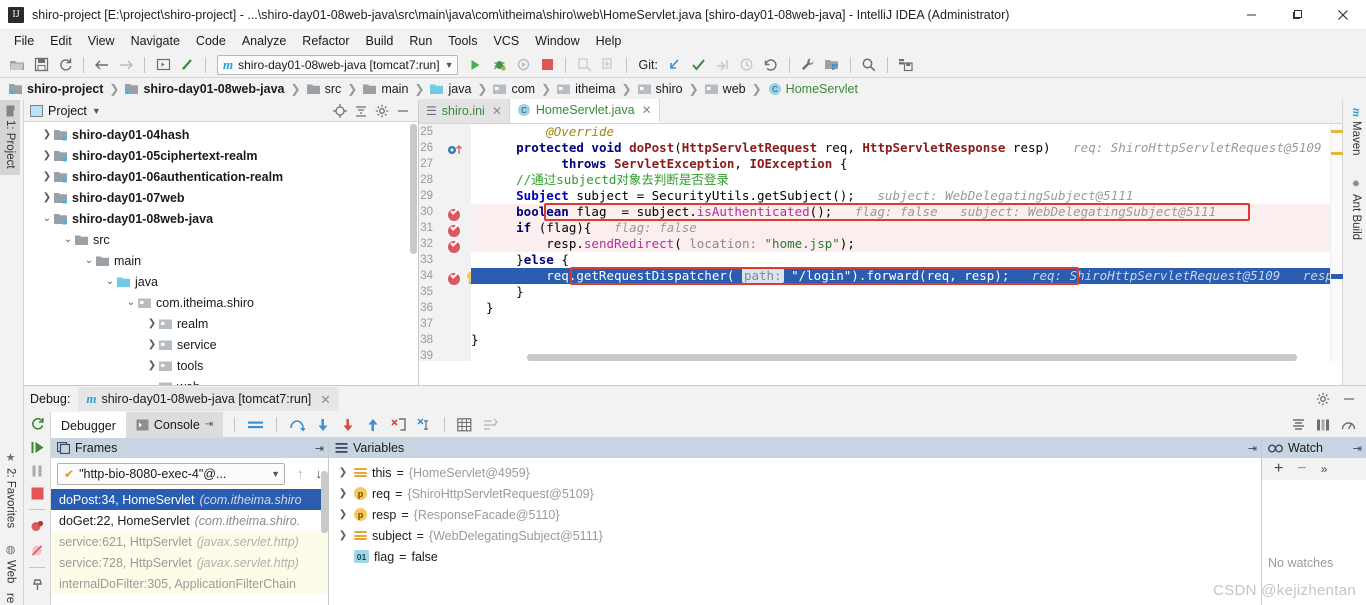 This screenshot has width=1366, height=605. What do you see at coordinates (795, 514) in the screenshot?
I see `variable-row-resp: ❯ p resp = {ResponseFacade@5110}` at bounding box center [795, 514].